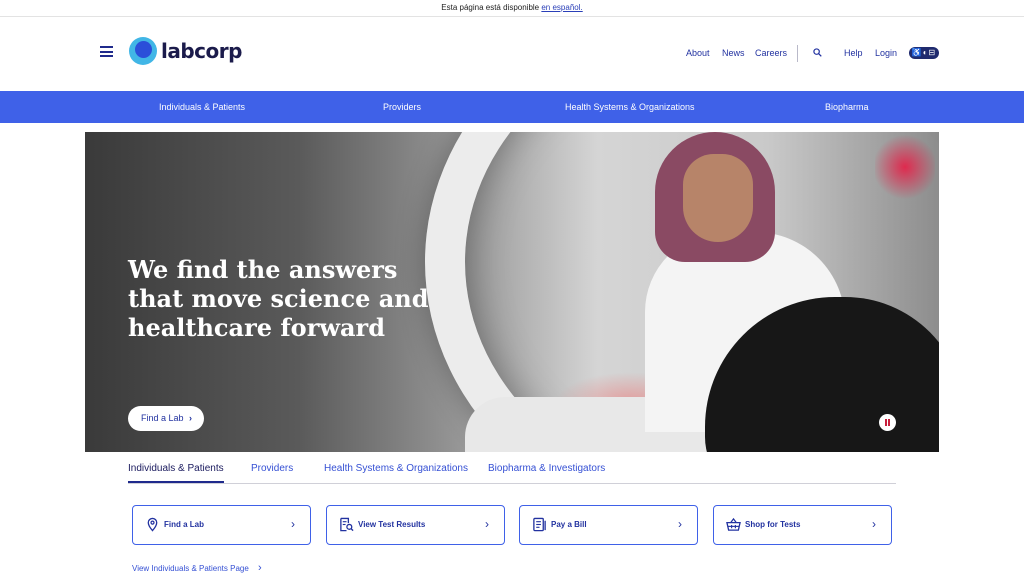 This screenshot has height=576, width=1024. Describe the element at coordinates (924, 53) in the screenshot. I see `accessibility-icon: ♿◐⊟` at that location.